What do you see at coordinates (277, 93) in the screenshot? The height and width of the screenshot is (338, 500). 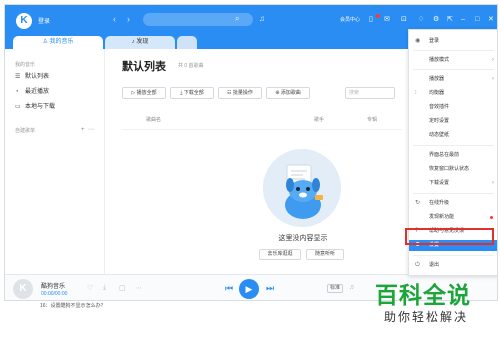 I see `plus-icon: ⊕` at bounding box center [277, 93].